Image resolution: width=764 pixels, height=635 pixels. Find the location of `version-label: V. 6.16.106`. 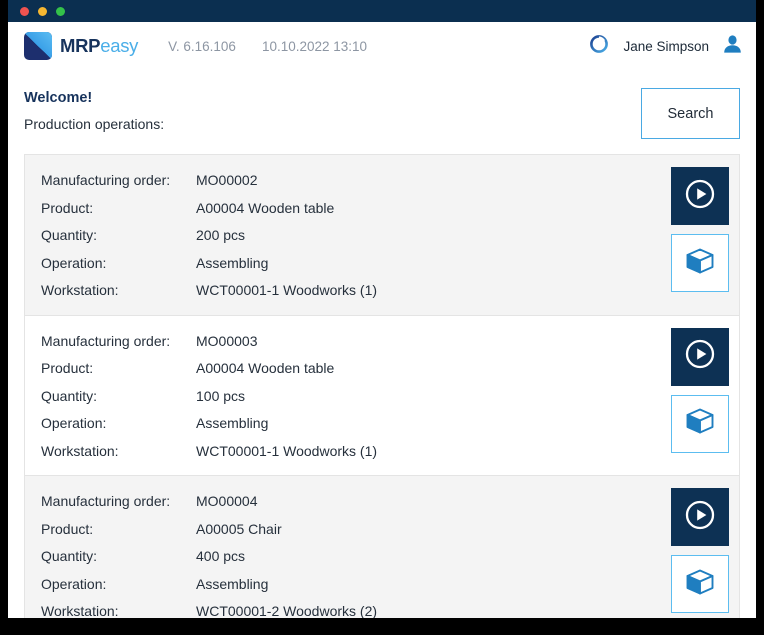

version-label: V. 6.16.106 is located at coordinates (202, 46).